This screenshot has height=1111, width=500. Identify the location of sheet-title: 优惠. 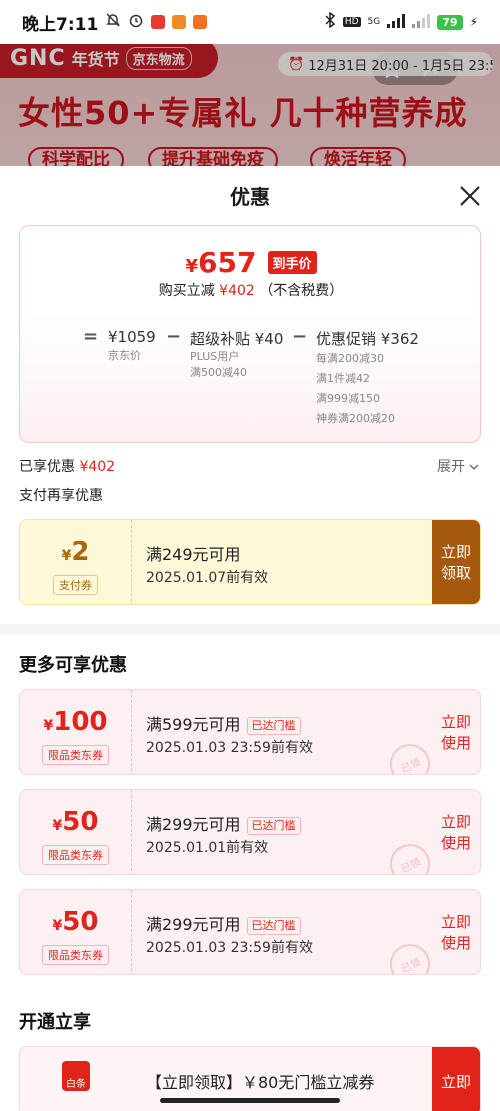
(250, 197).